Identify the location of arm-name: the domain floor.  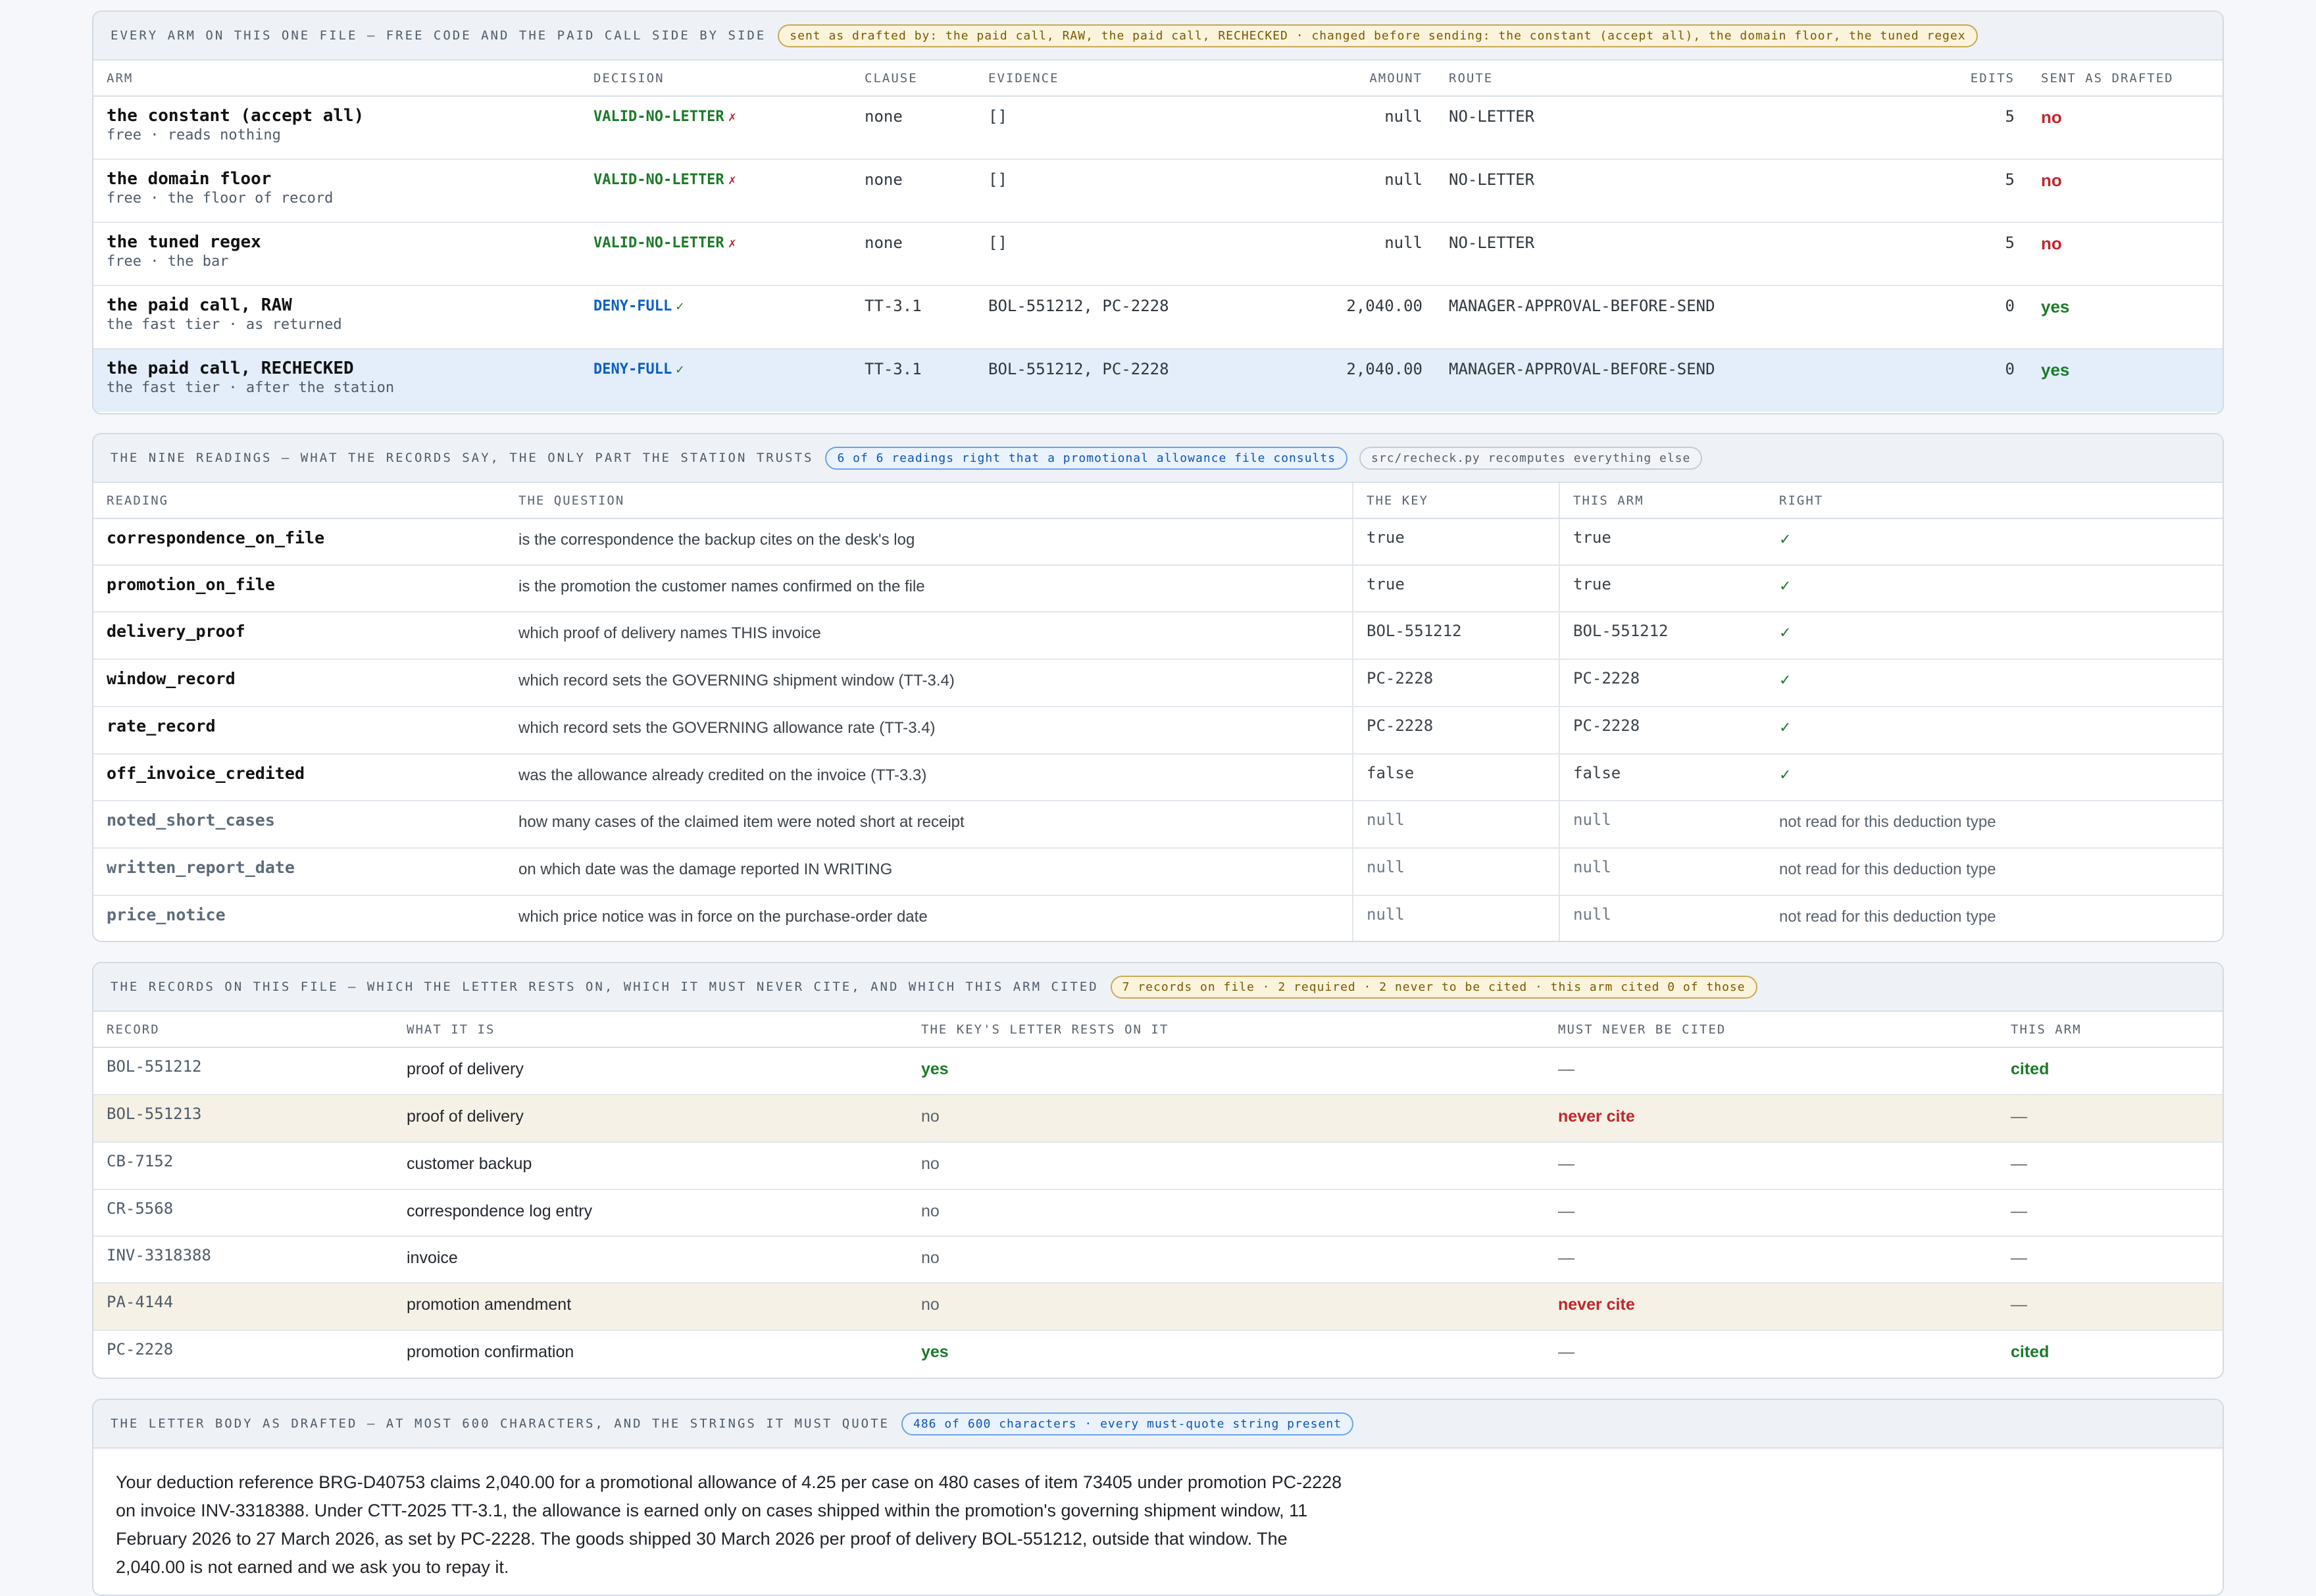
(189, 179).